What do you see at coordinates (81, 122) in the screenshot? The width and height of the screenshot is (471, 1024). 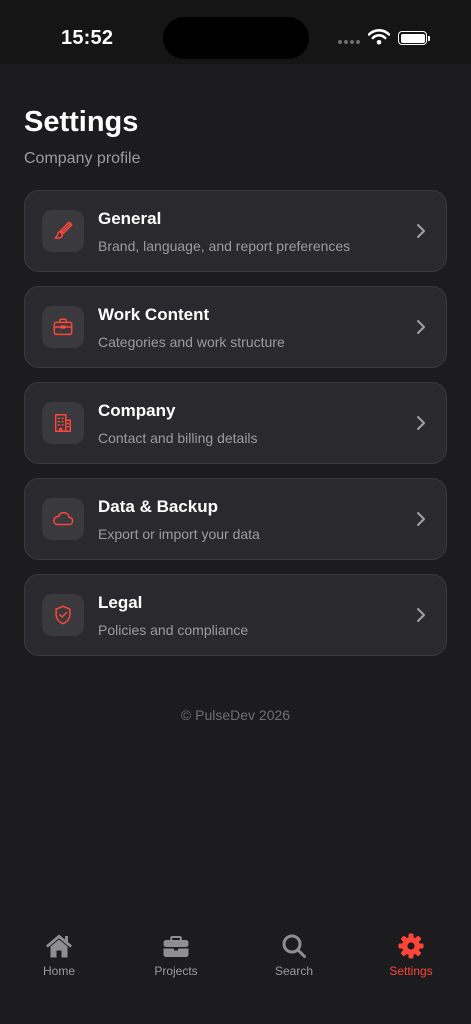 I see `page-title: Settings` at bounding box center [81, 122].